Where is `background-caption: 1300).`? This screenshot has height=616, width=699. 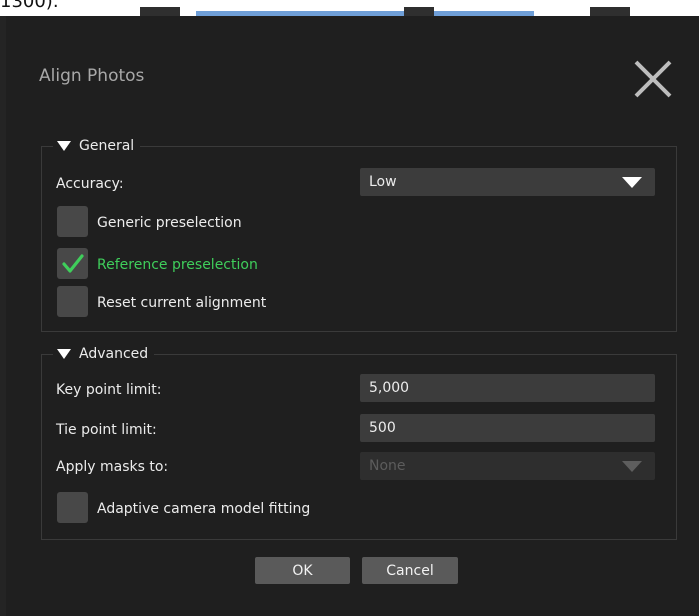 background-caption: 1300). is located at coordinates (29, 6).